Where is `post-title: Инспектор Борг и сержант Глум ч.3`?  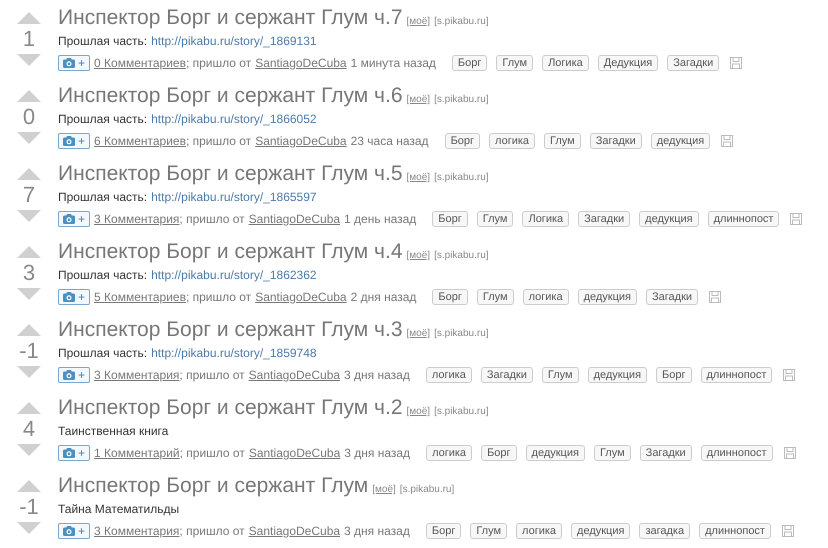 post-title: Инспектор Борг и сержант Глум ч.3 is located at coordinates (230, 330).